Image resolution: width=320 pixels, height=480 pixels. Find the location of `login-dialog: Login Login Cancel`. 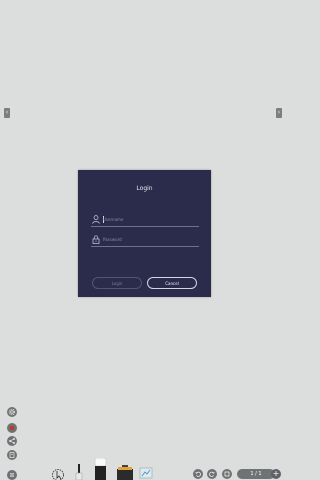

login-dialog: Login Login Cancel is located at coordinates (144, 233).